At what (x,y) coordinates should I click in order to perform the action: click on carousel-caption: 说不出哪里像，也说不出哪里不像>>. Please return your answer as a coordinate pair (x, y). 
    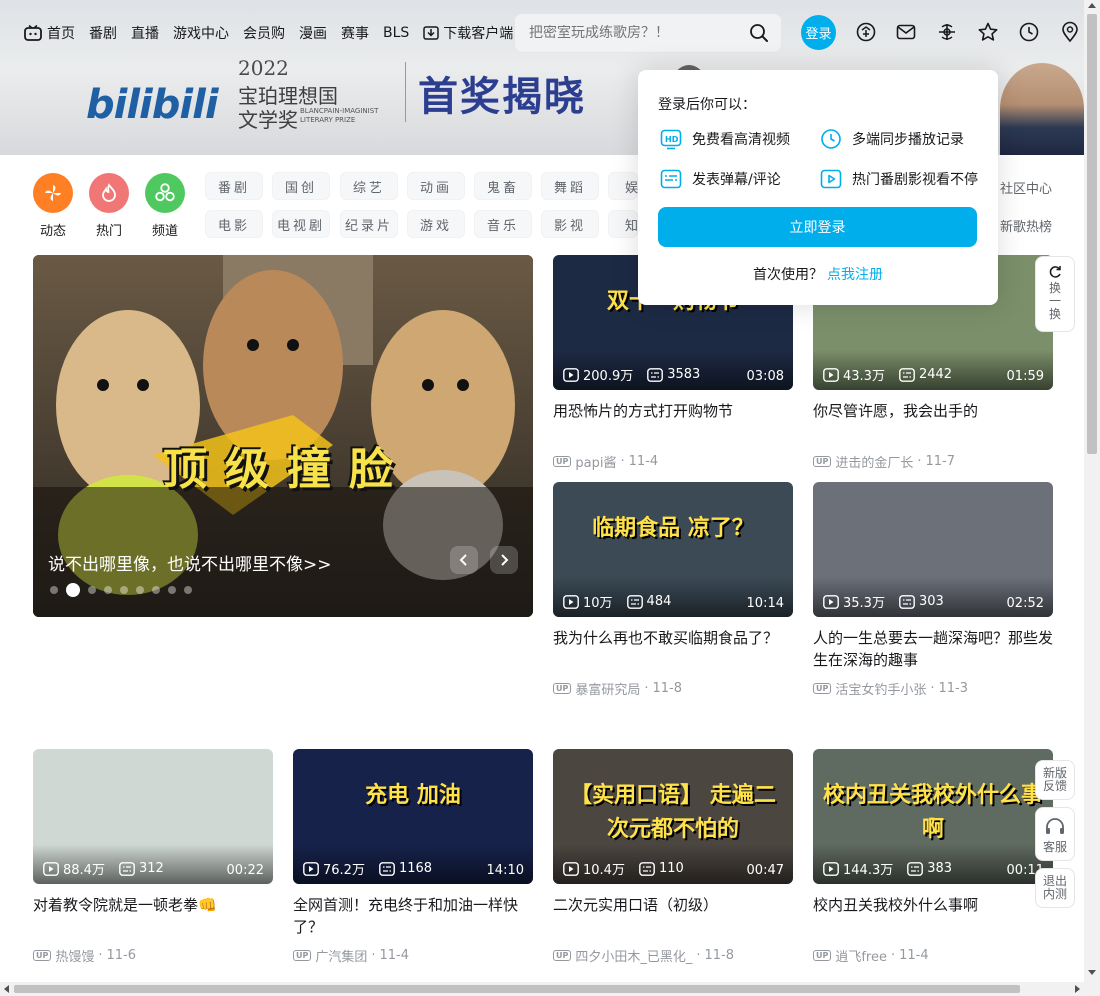
    Looking at the image, I should click on (190, 562).